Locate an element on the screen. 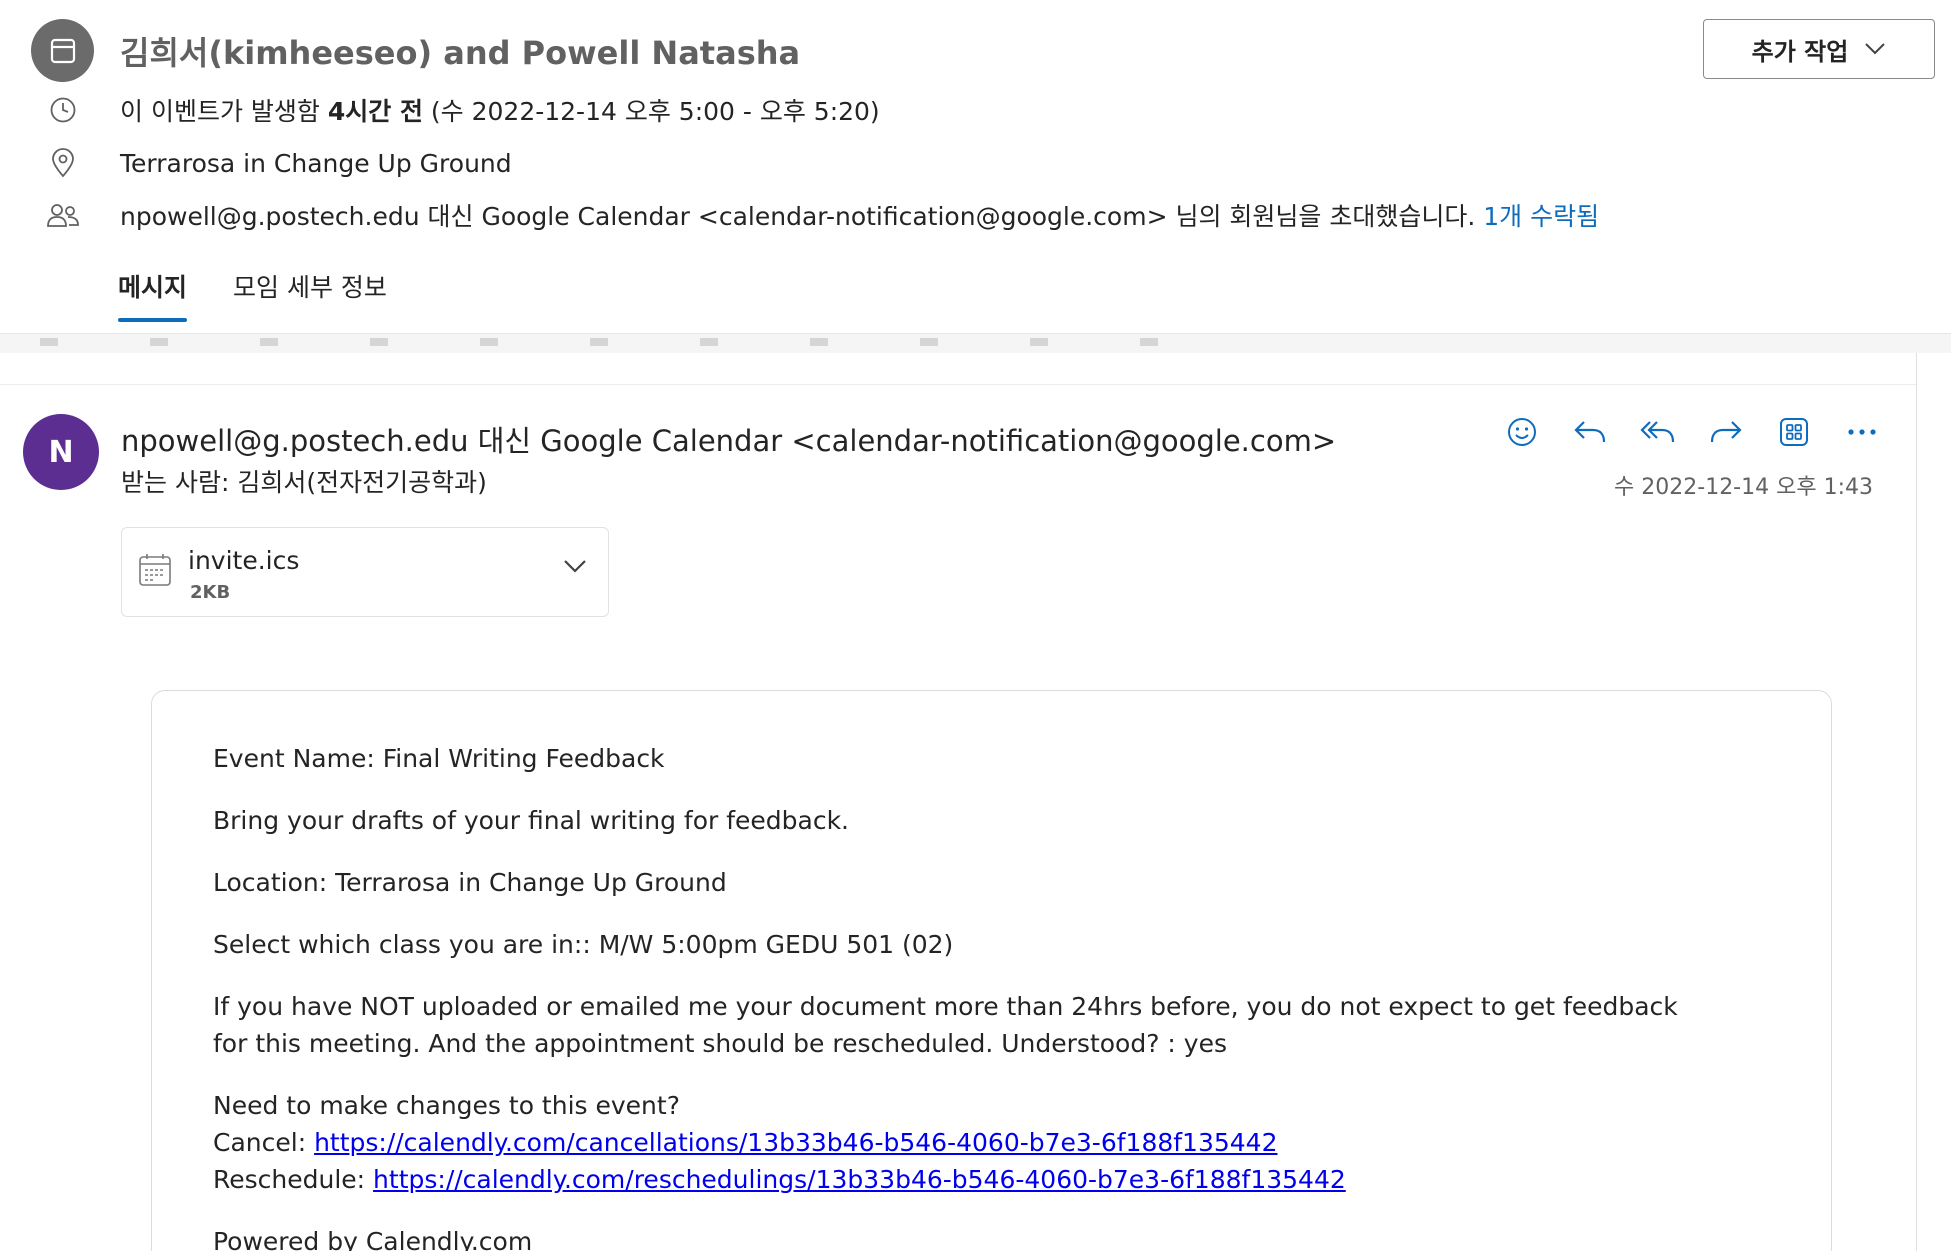 The image size is (1951, 1251). location-line: Location: Terrarosa in Change Up Ground is located at coordinates (470, 882).